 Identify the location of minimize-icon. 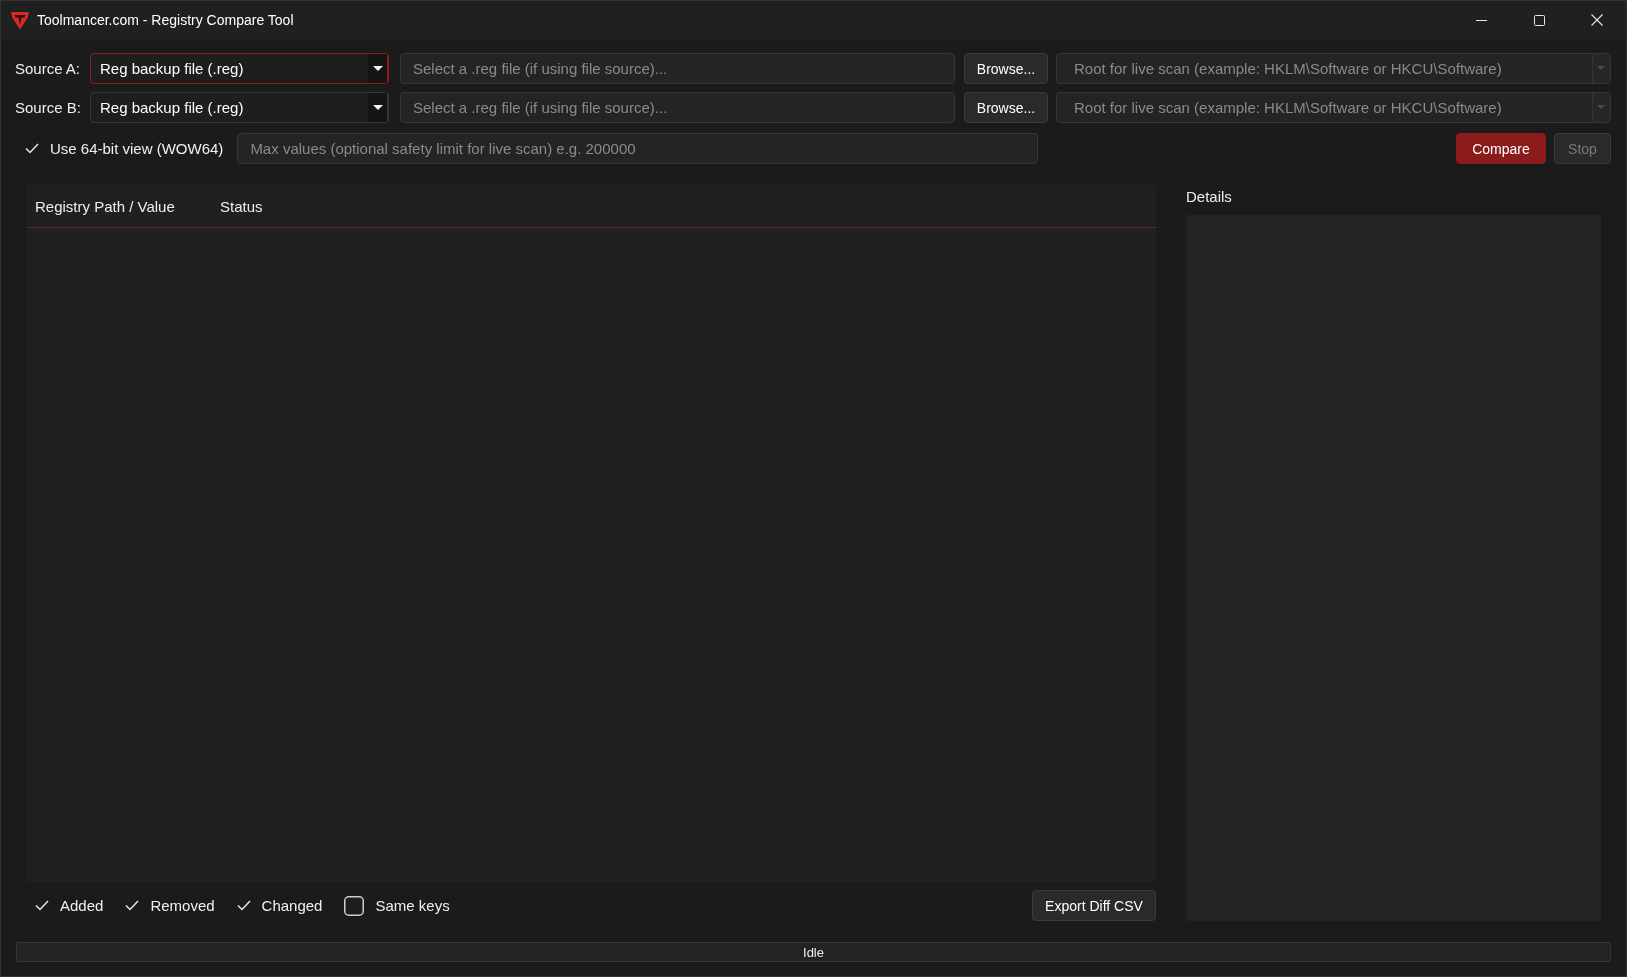
(1481, 20).